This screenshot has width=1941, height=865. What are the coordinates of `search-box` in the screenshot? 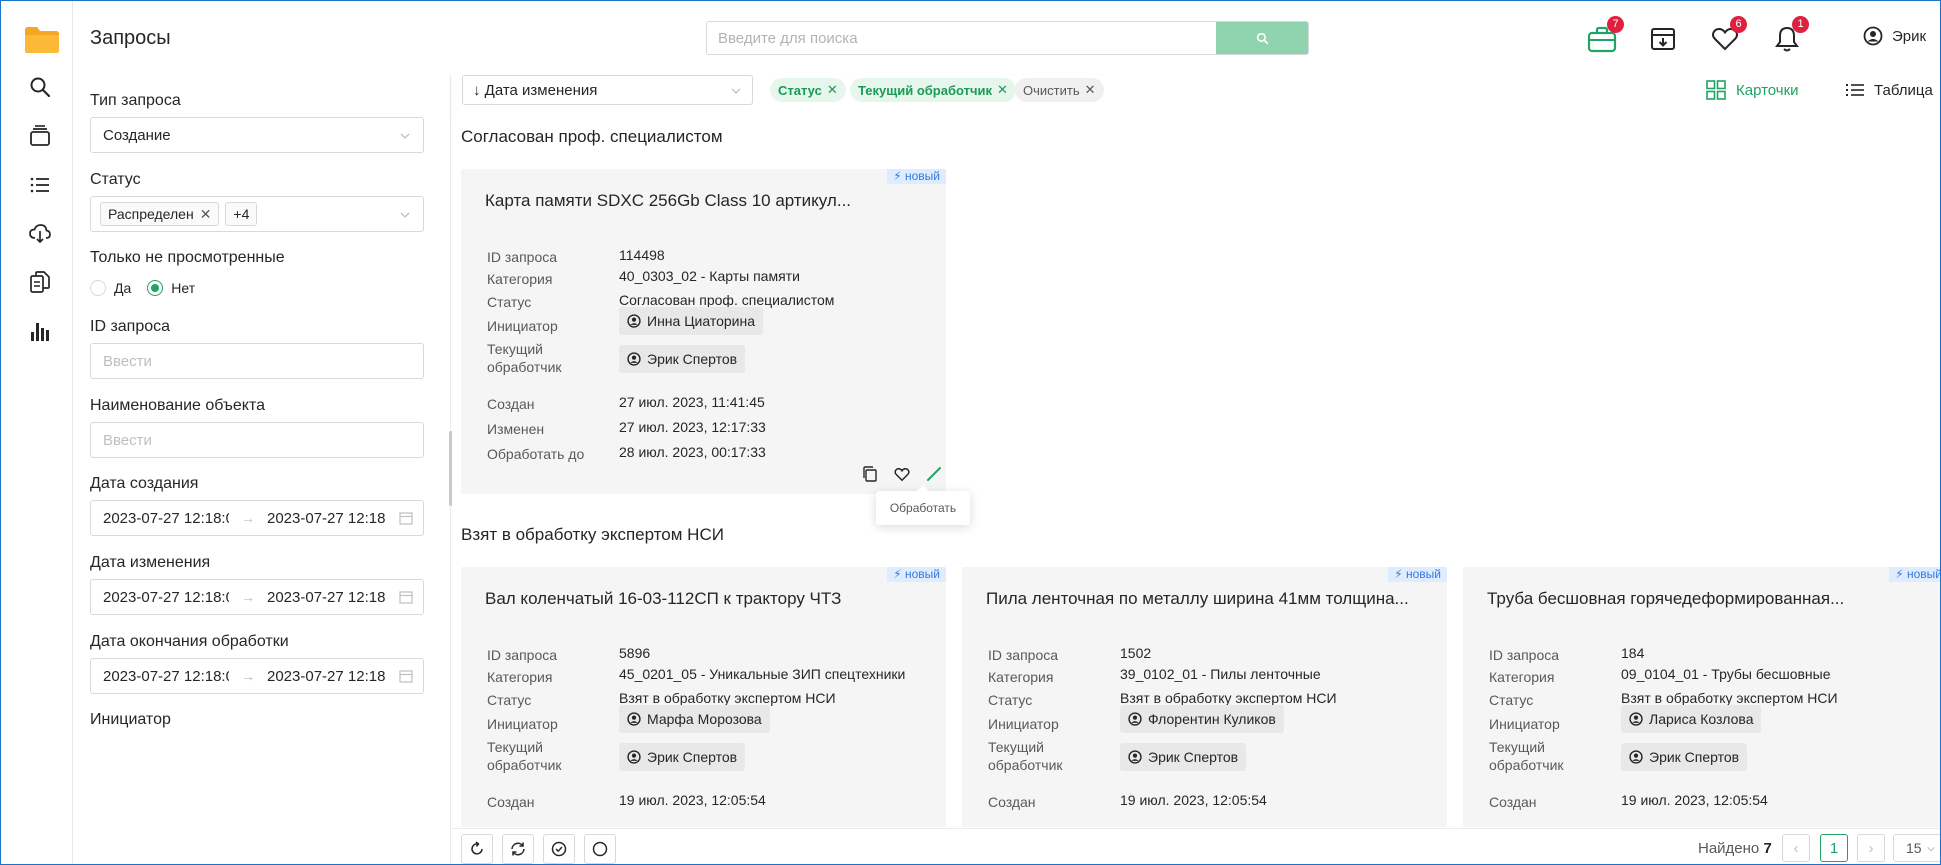 It's located at (1007, 38).